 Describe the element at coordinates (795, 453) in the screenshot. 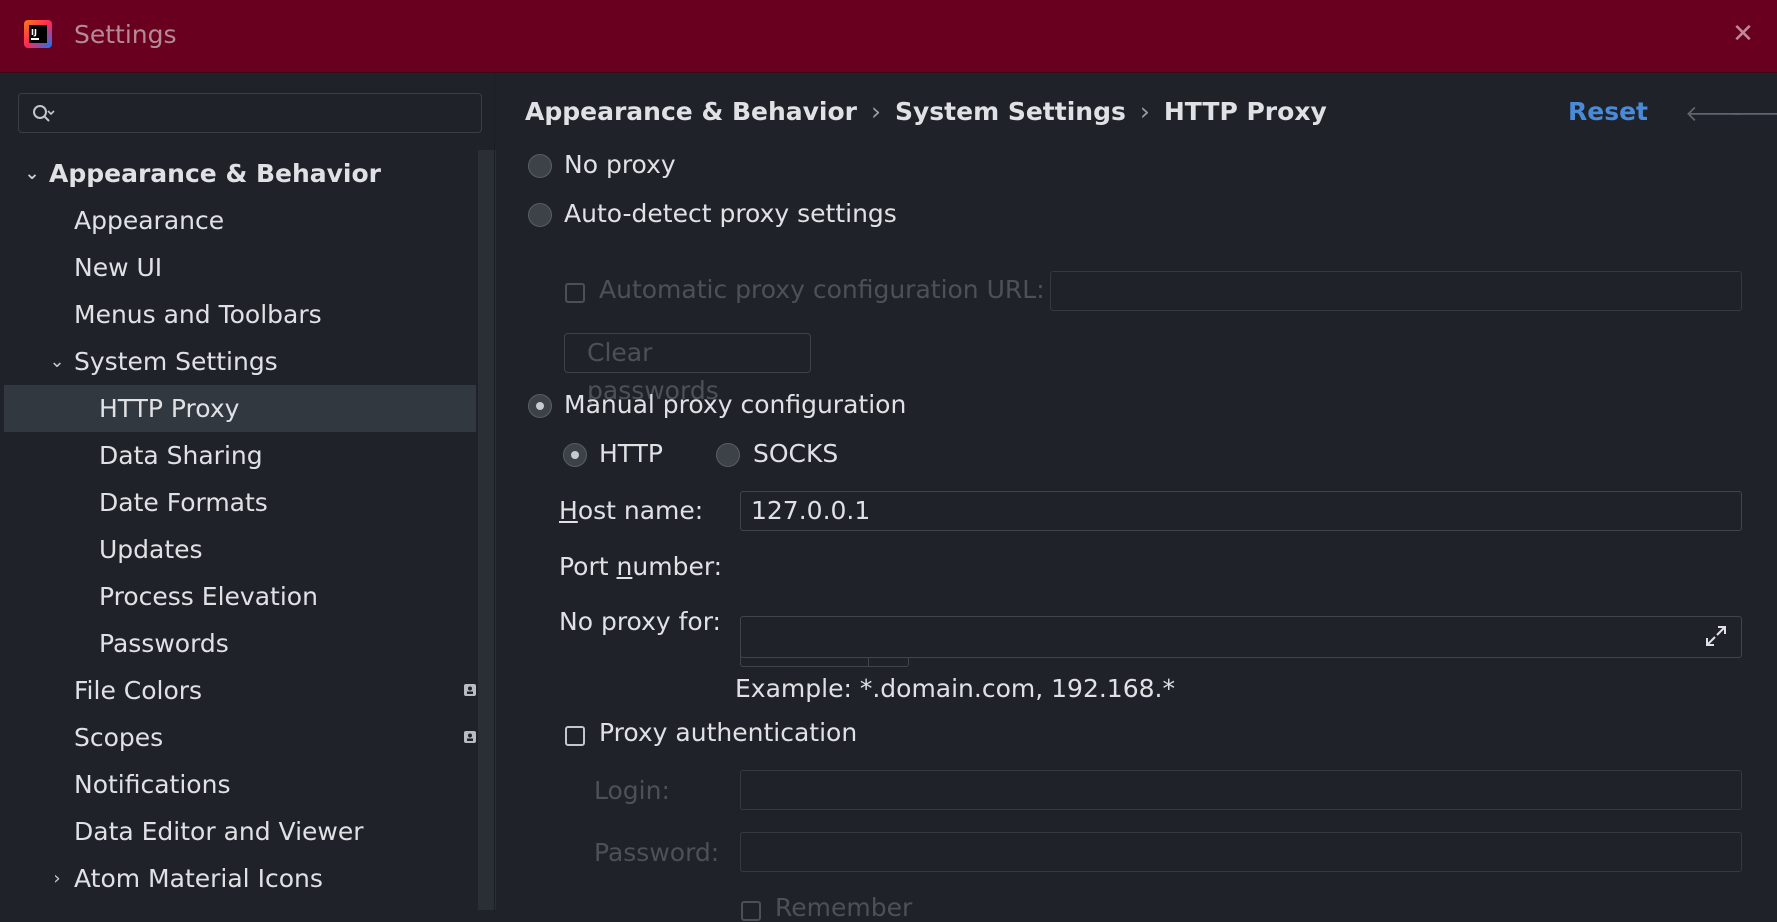

I see `socks-label: SOCKS` at that location.